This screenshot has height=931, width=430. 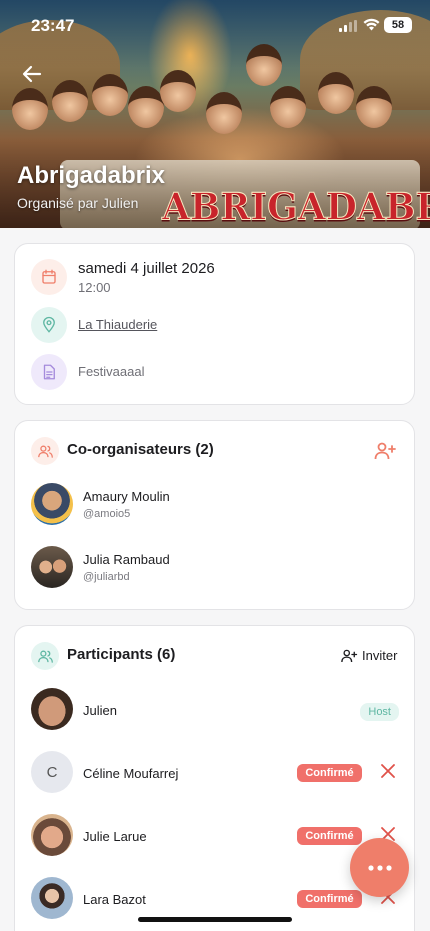 I want to click on participant-name: Julien, so click(x=100, y=710).